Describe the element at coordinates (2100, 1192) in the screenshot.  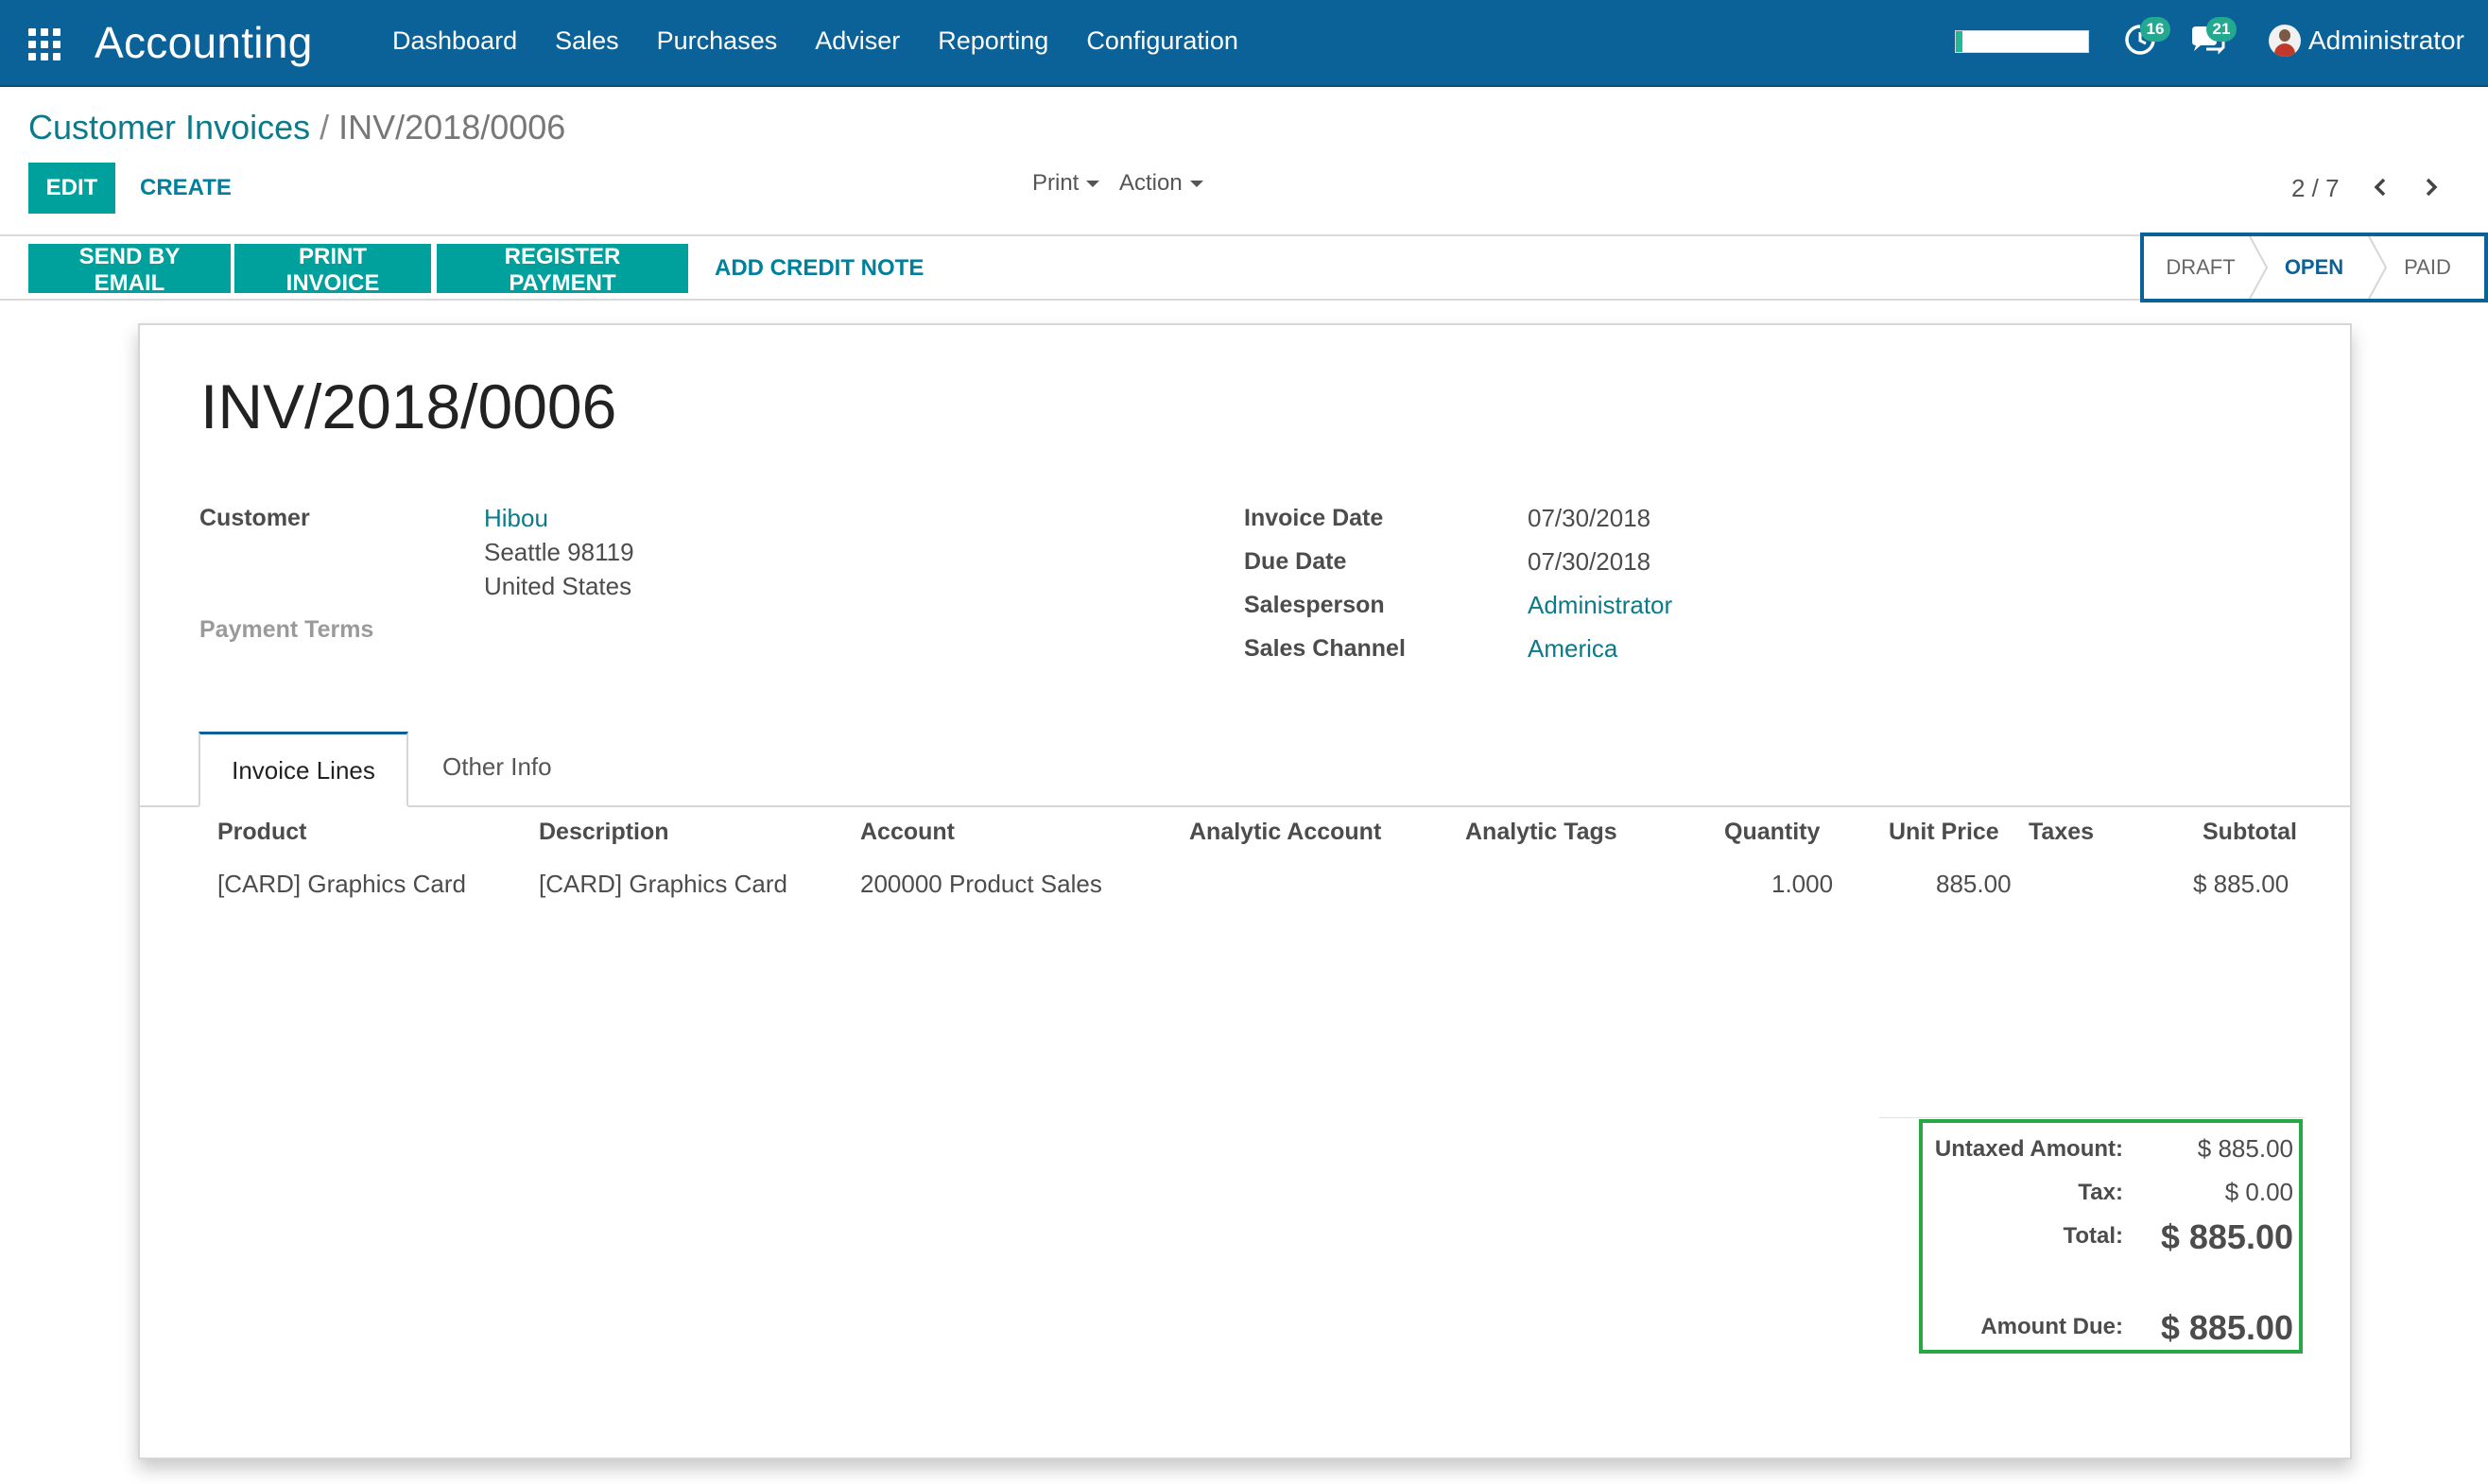
I see `tax-label: Tax:` at that location.